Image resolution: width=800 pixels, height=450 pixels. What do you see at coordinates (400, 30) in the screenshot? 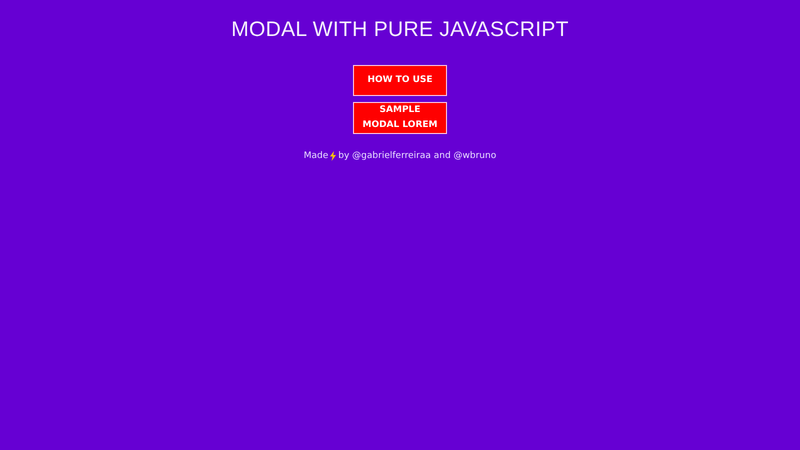
I see `page-title: MODAL WITH PURE JAVASCRIPT` at bounding box center [400, 30].